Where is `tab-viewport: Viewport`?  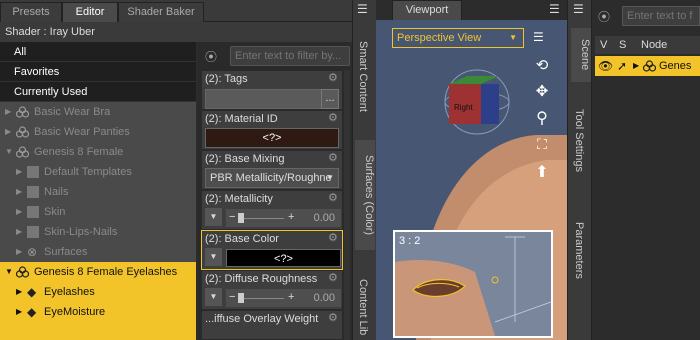 tab-viewport: Viewport is located at coordinates (427, 10).